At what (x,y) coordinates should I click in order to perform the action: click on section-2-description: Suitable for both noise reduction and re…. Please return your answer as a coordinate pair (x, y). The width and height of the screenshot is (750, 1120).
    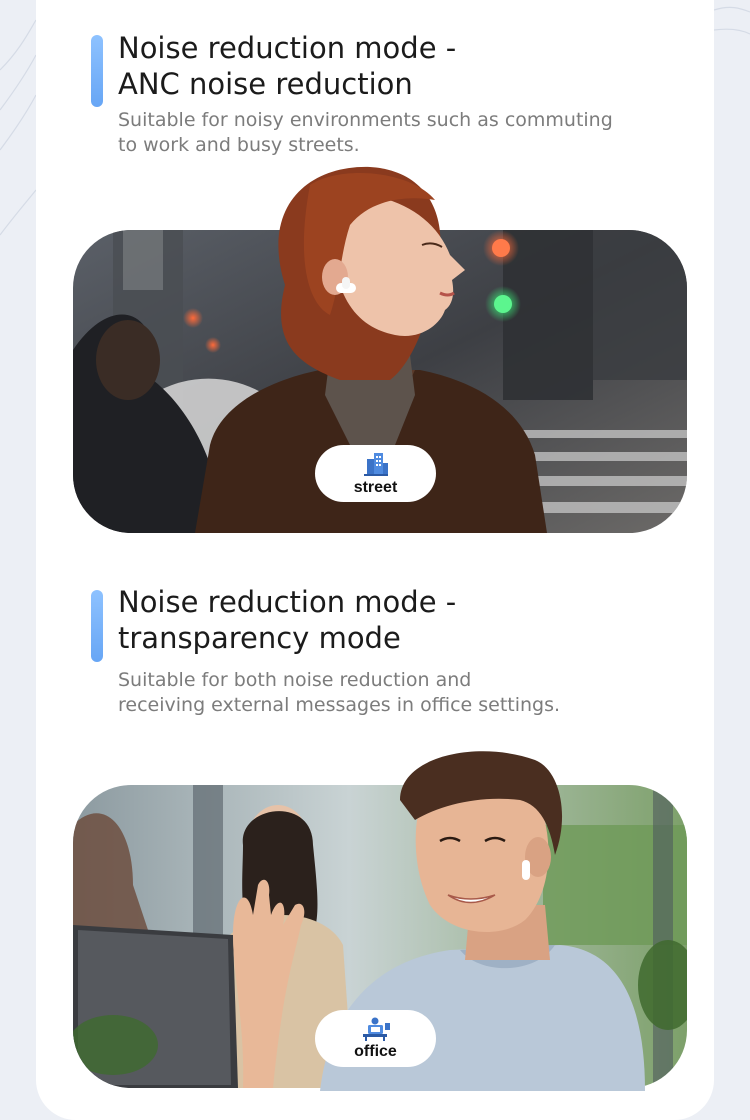
    Looking at the image, I should click on (339, 693).